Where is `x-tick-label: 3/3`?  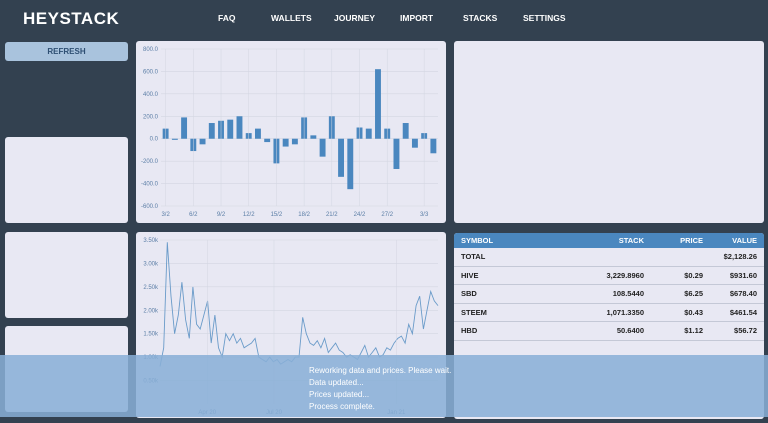 x-tick-label: 3/3 is located at coordinates (424, 215).